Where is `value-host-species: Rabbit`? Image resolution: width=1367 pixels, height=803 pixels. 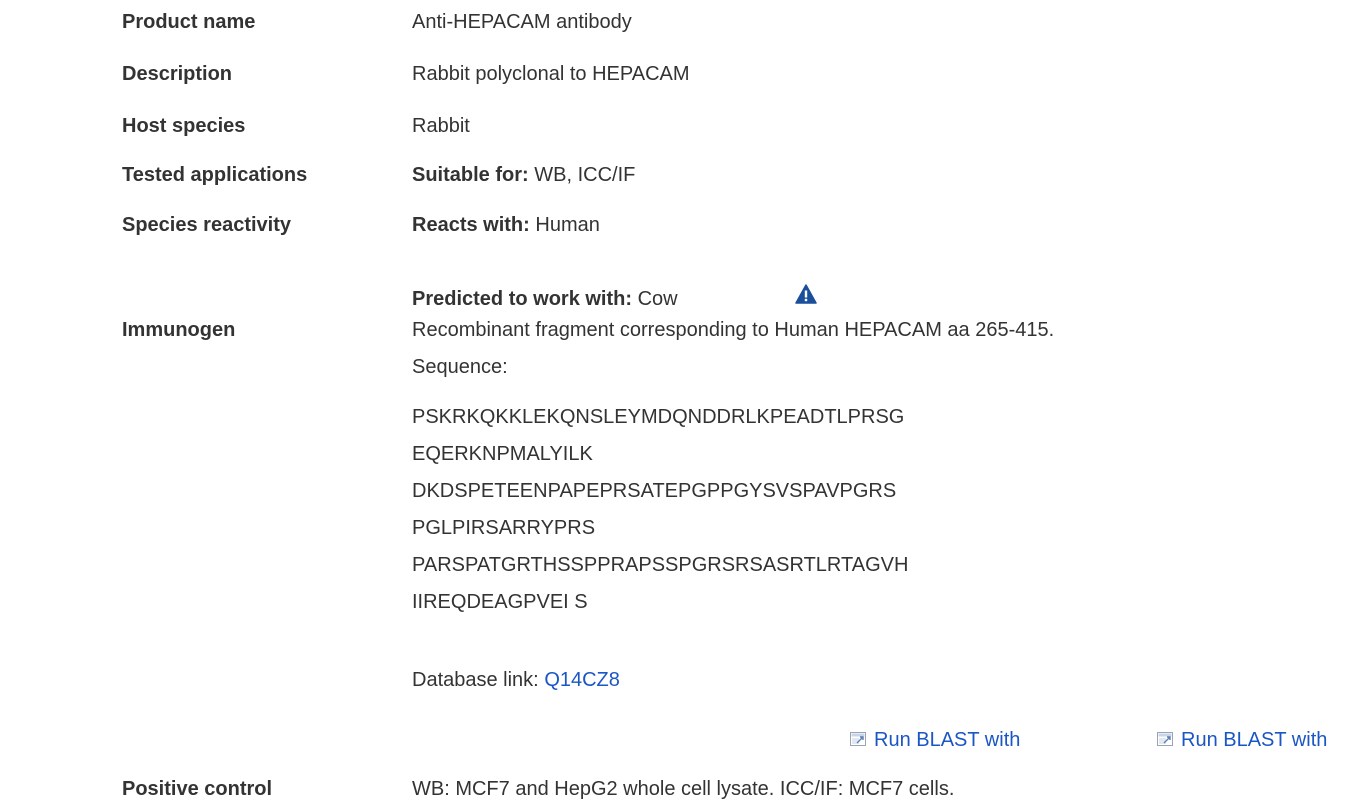
value-host-species: Rabbit is located at coordinates (441, 126).